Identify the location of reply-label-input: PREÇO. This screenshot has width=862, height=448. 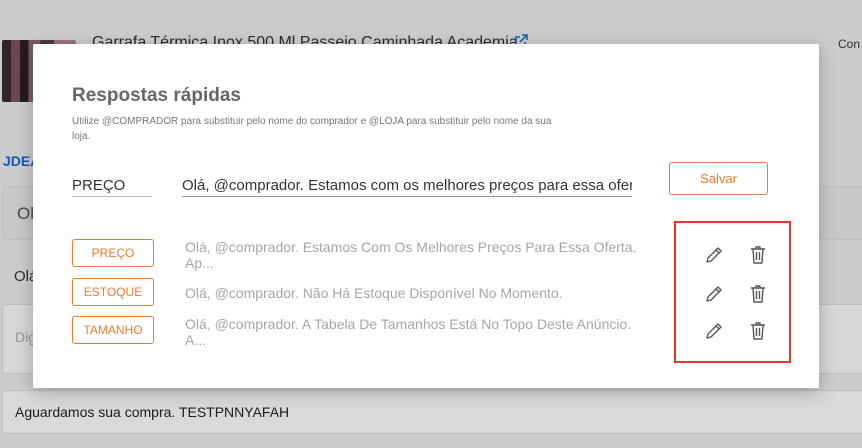
(112, 187).